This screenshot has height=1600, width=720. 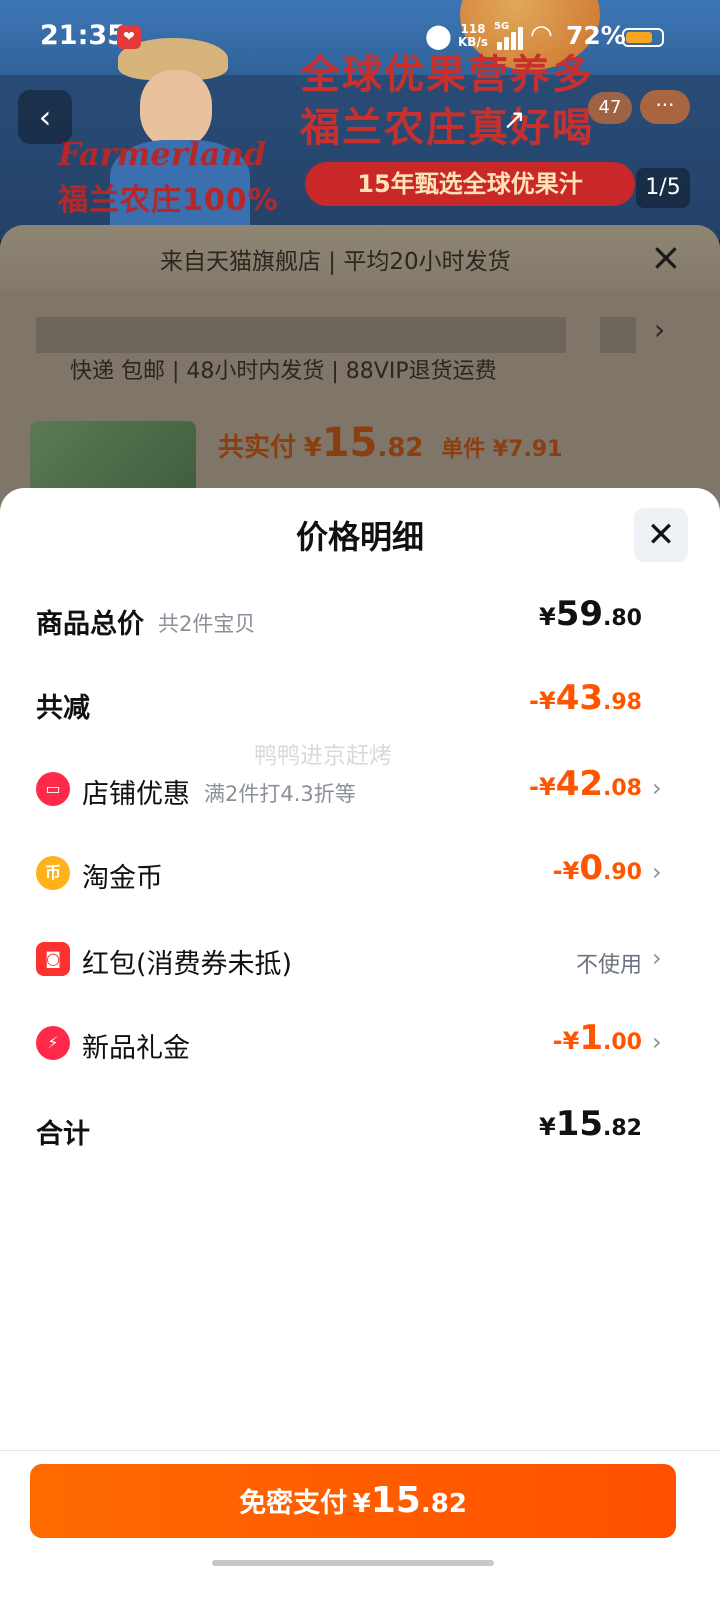 I want to click on location-icon: ⬤, so click(x=438, y=36).